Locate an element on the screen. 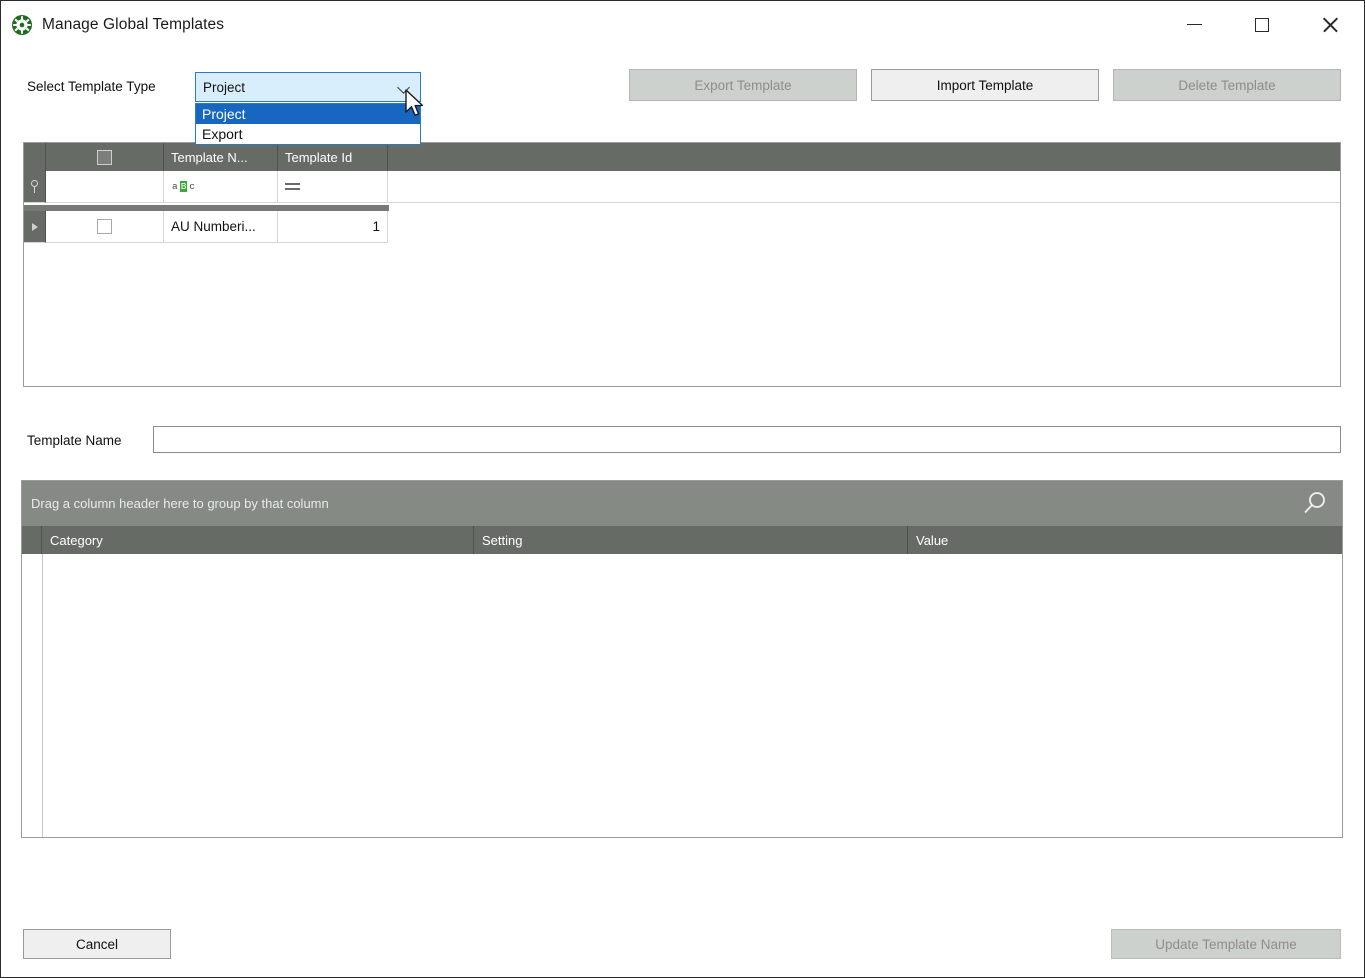 The height and width of the screenshot is (978, 1365). delete-template-button: Delete Template is located at coordinates (1227, 85).